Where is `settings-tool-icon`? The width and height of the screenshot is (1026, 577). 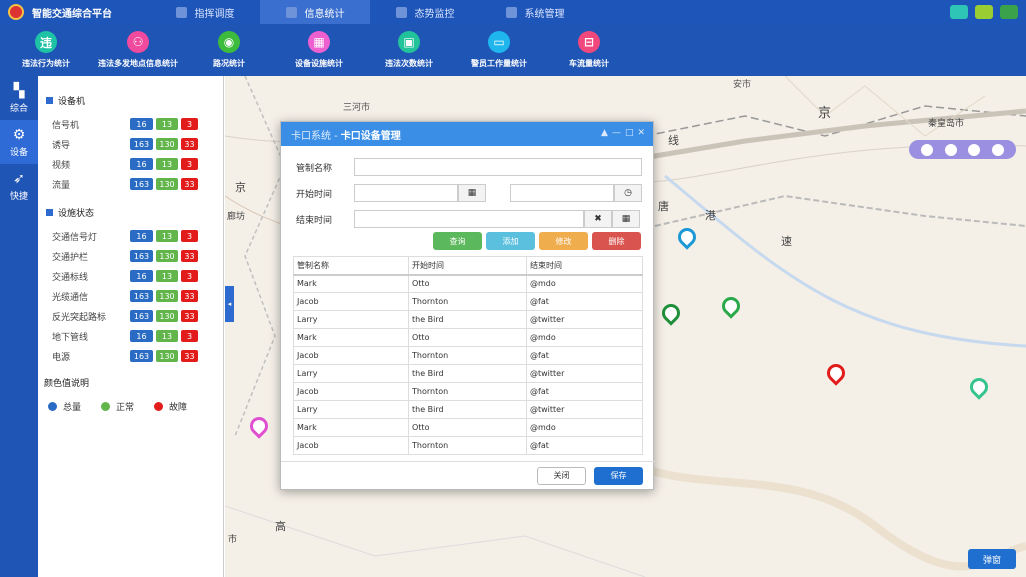 settings-tool-icon is located at coordinates (998, 149).